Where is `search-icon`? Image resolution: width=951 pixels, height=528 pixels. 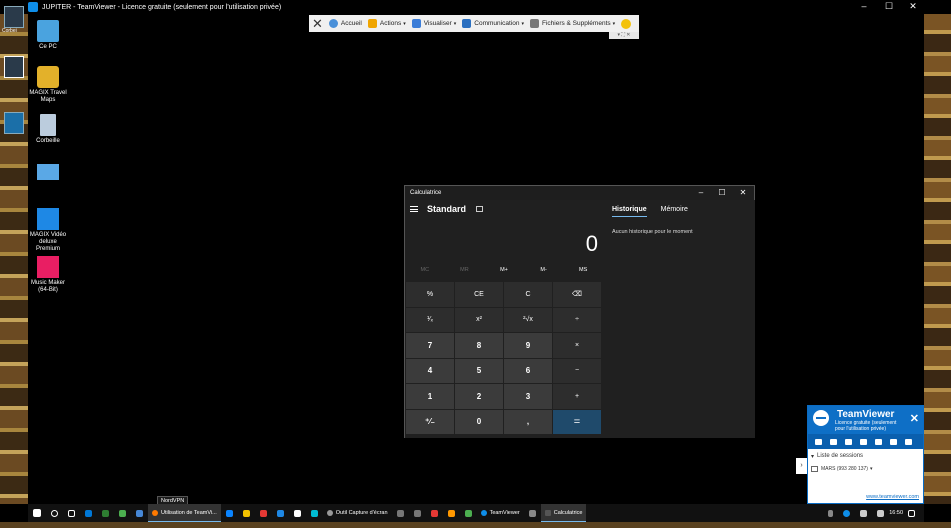 search-icon is located at coordinates (54, 513).